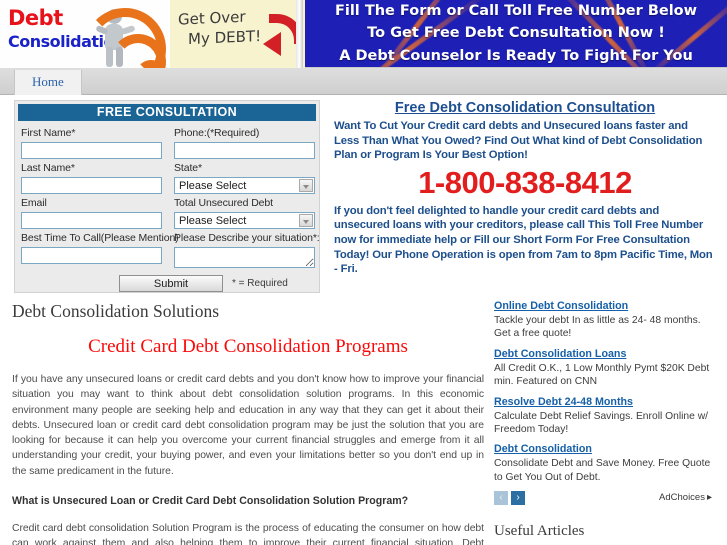 This screenshot has width=727, height=545. Describe the element at coordinates (48, 168) in the screenshot. I see `last-name-label: Last Name*` at that location.